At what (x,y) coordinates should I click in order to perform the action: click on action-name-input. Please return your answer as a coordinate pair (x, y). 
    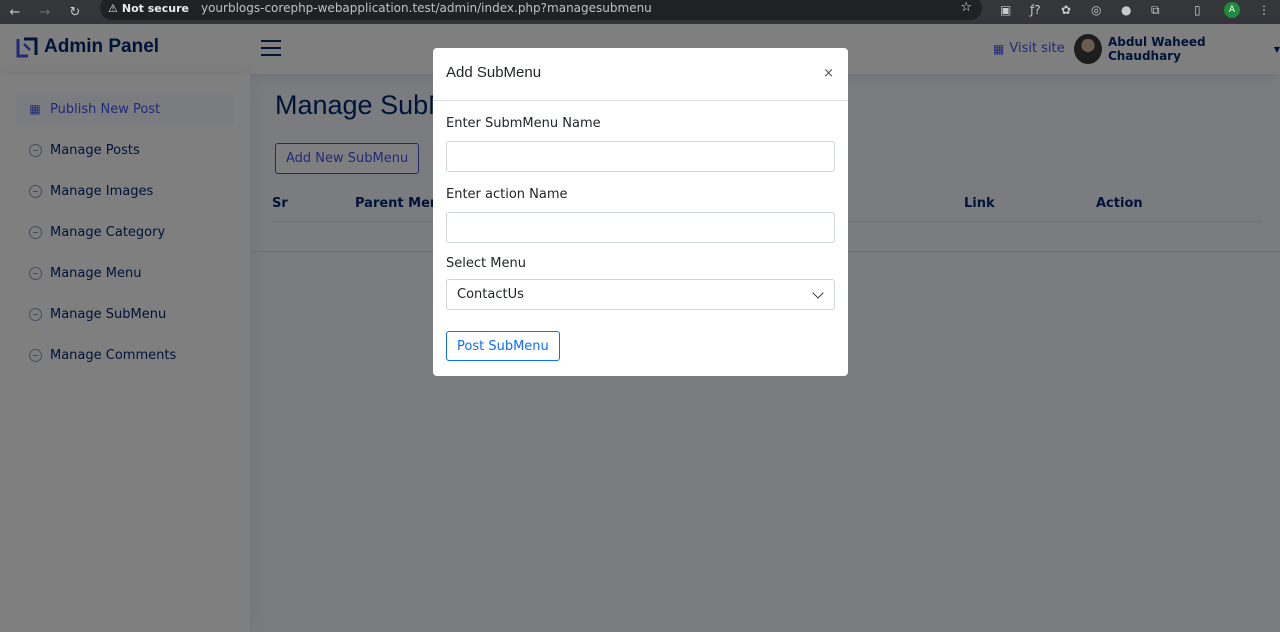
    Looking at the image, I should click on (640, 227).